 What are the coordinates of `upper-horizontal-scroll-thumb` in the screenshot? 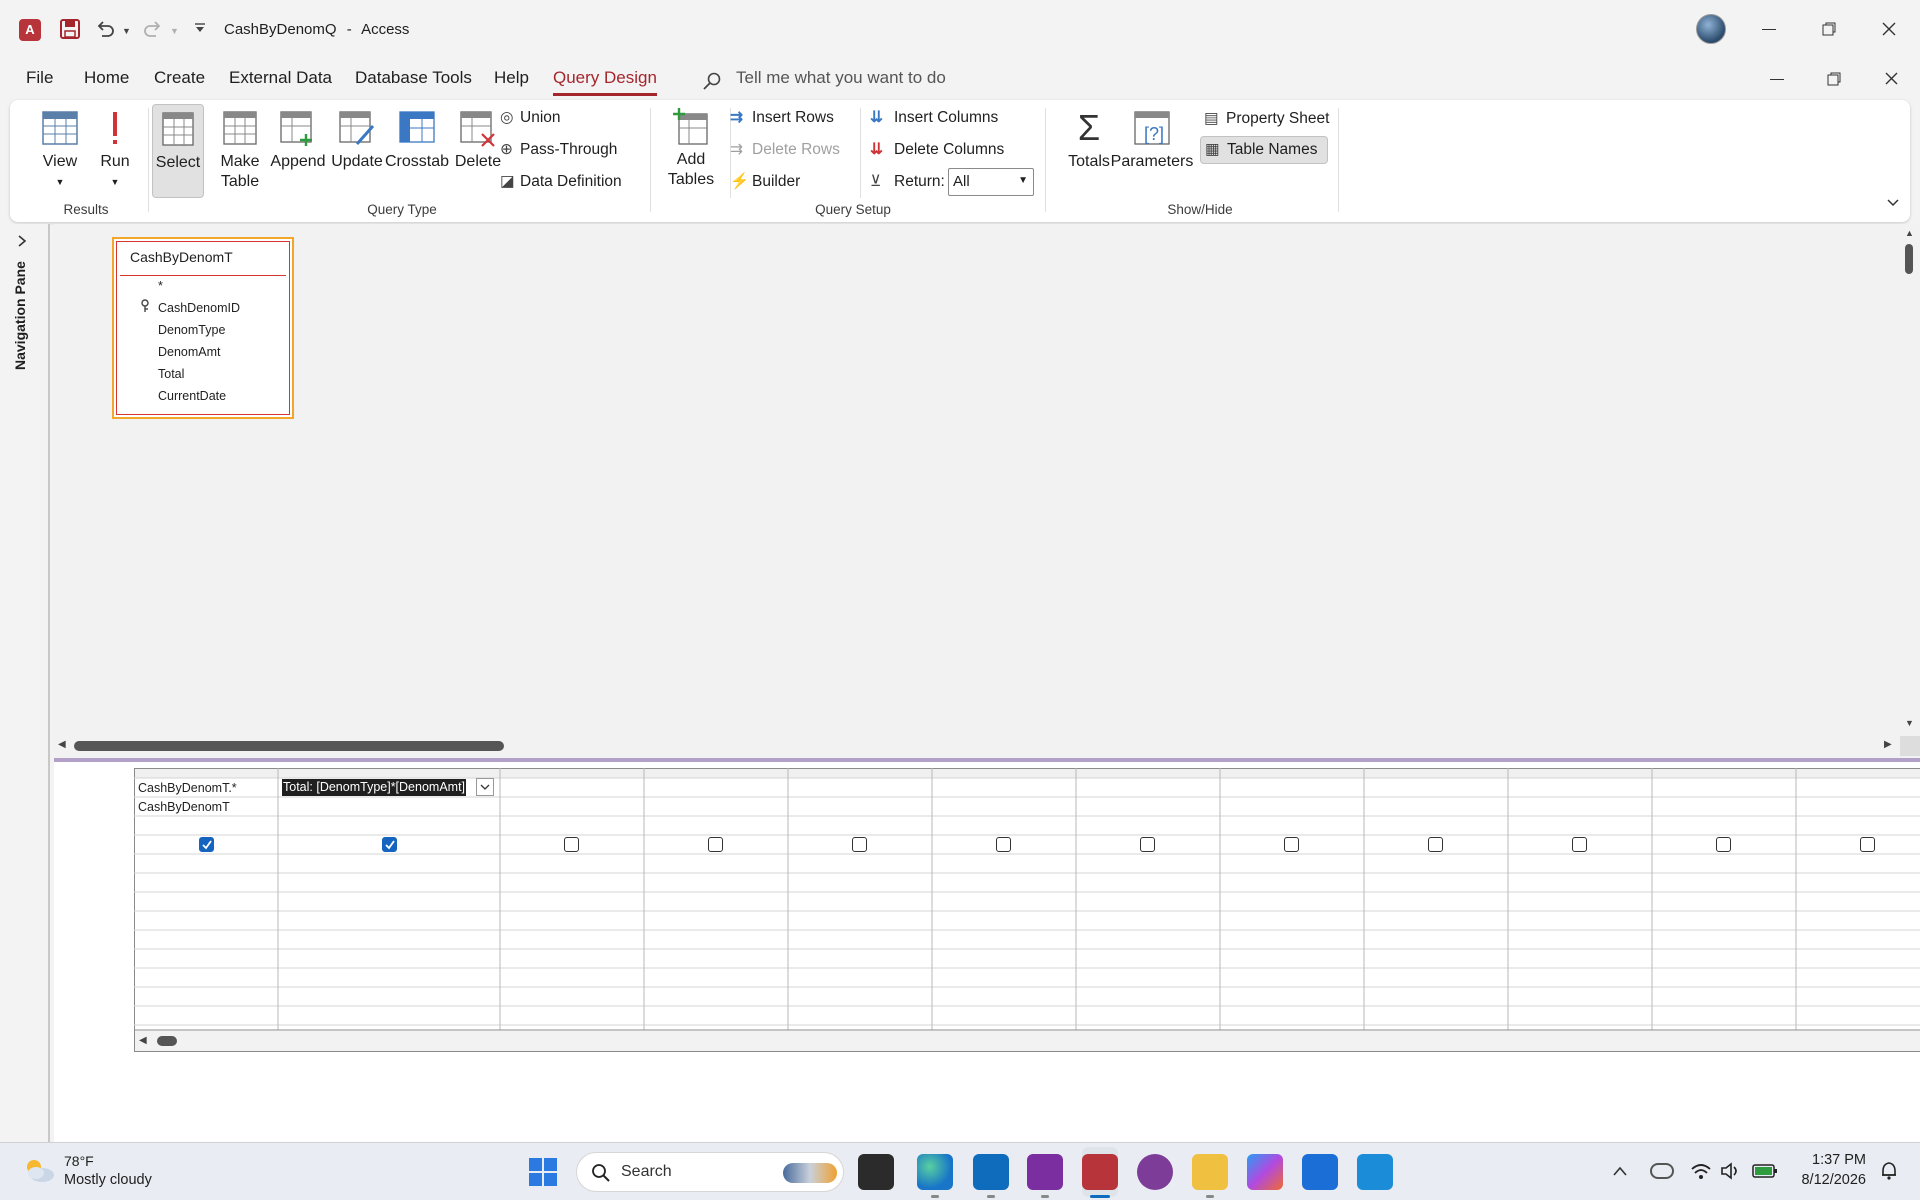 It's located at (289, 746).